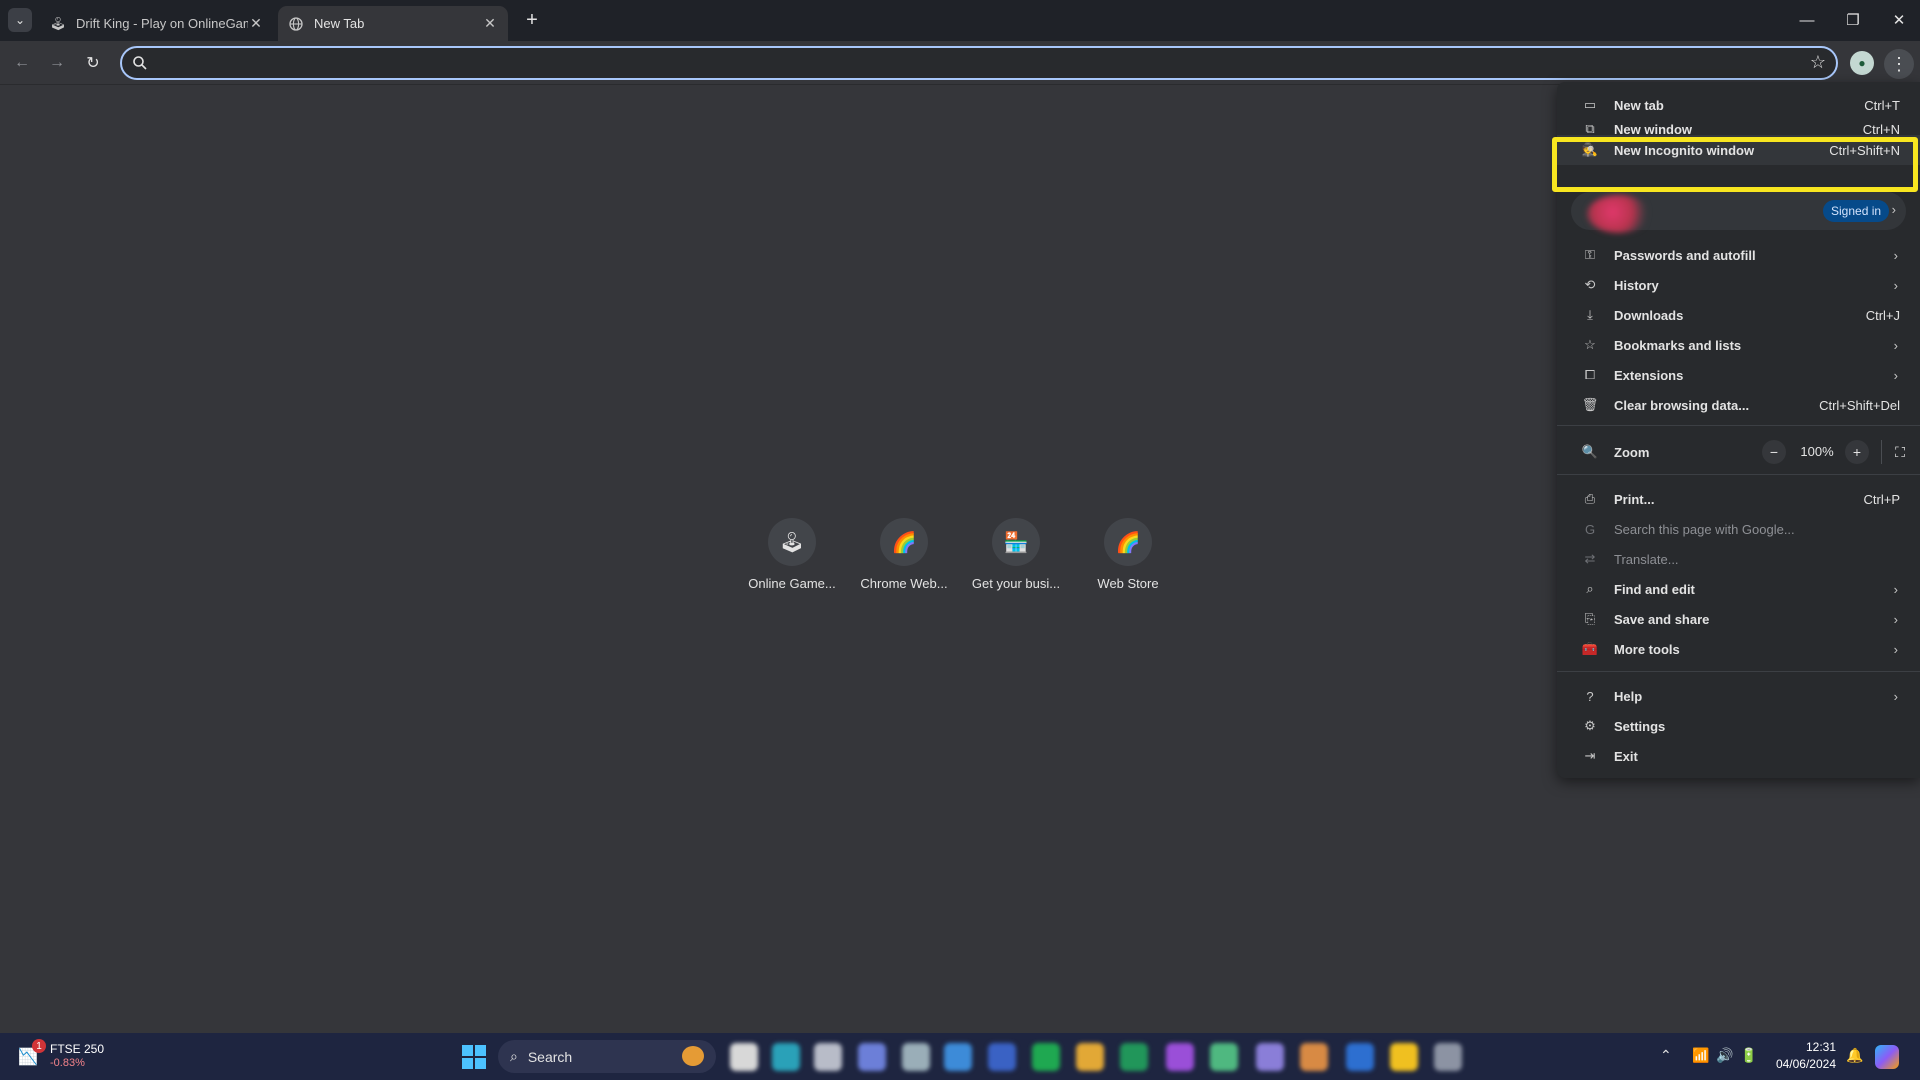 Image resolution: width=1920 pixels, height=1080 pixels. I want to click on minimize-button: —, so click(1807, 20).